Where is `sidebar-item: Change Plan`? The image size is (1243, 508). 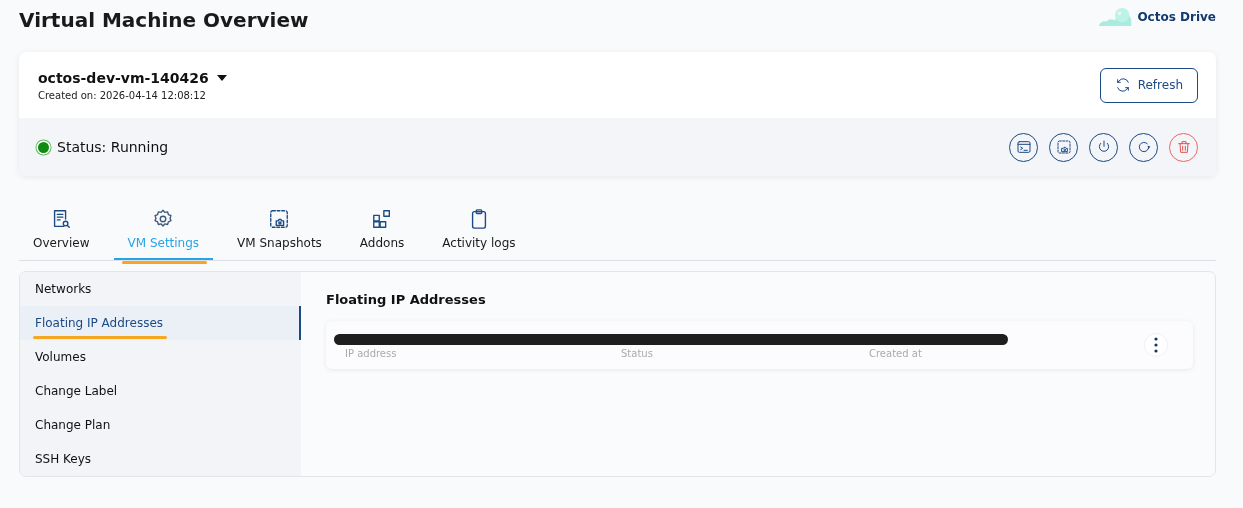
sidebar-item: Change Plan is located at coordinates (160, 425).